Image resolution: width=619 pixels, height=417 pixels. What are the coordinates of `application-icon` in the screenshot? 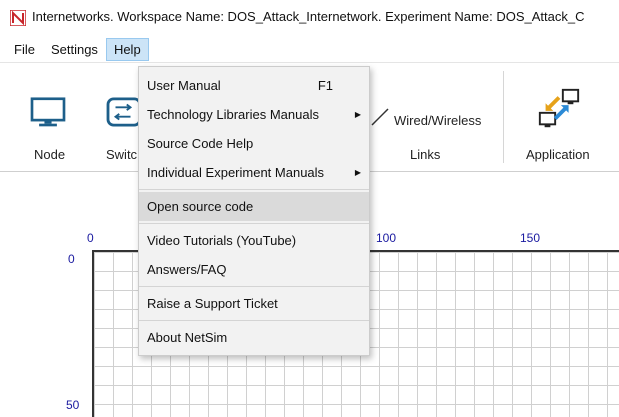 It's located at (559, 108).